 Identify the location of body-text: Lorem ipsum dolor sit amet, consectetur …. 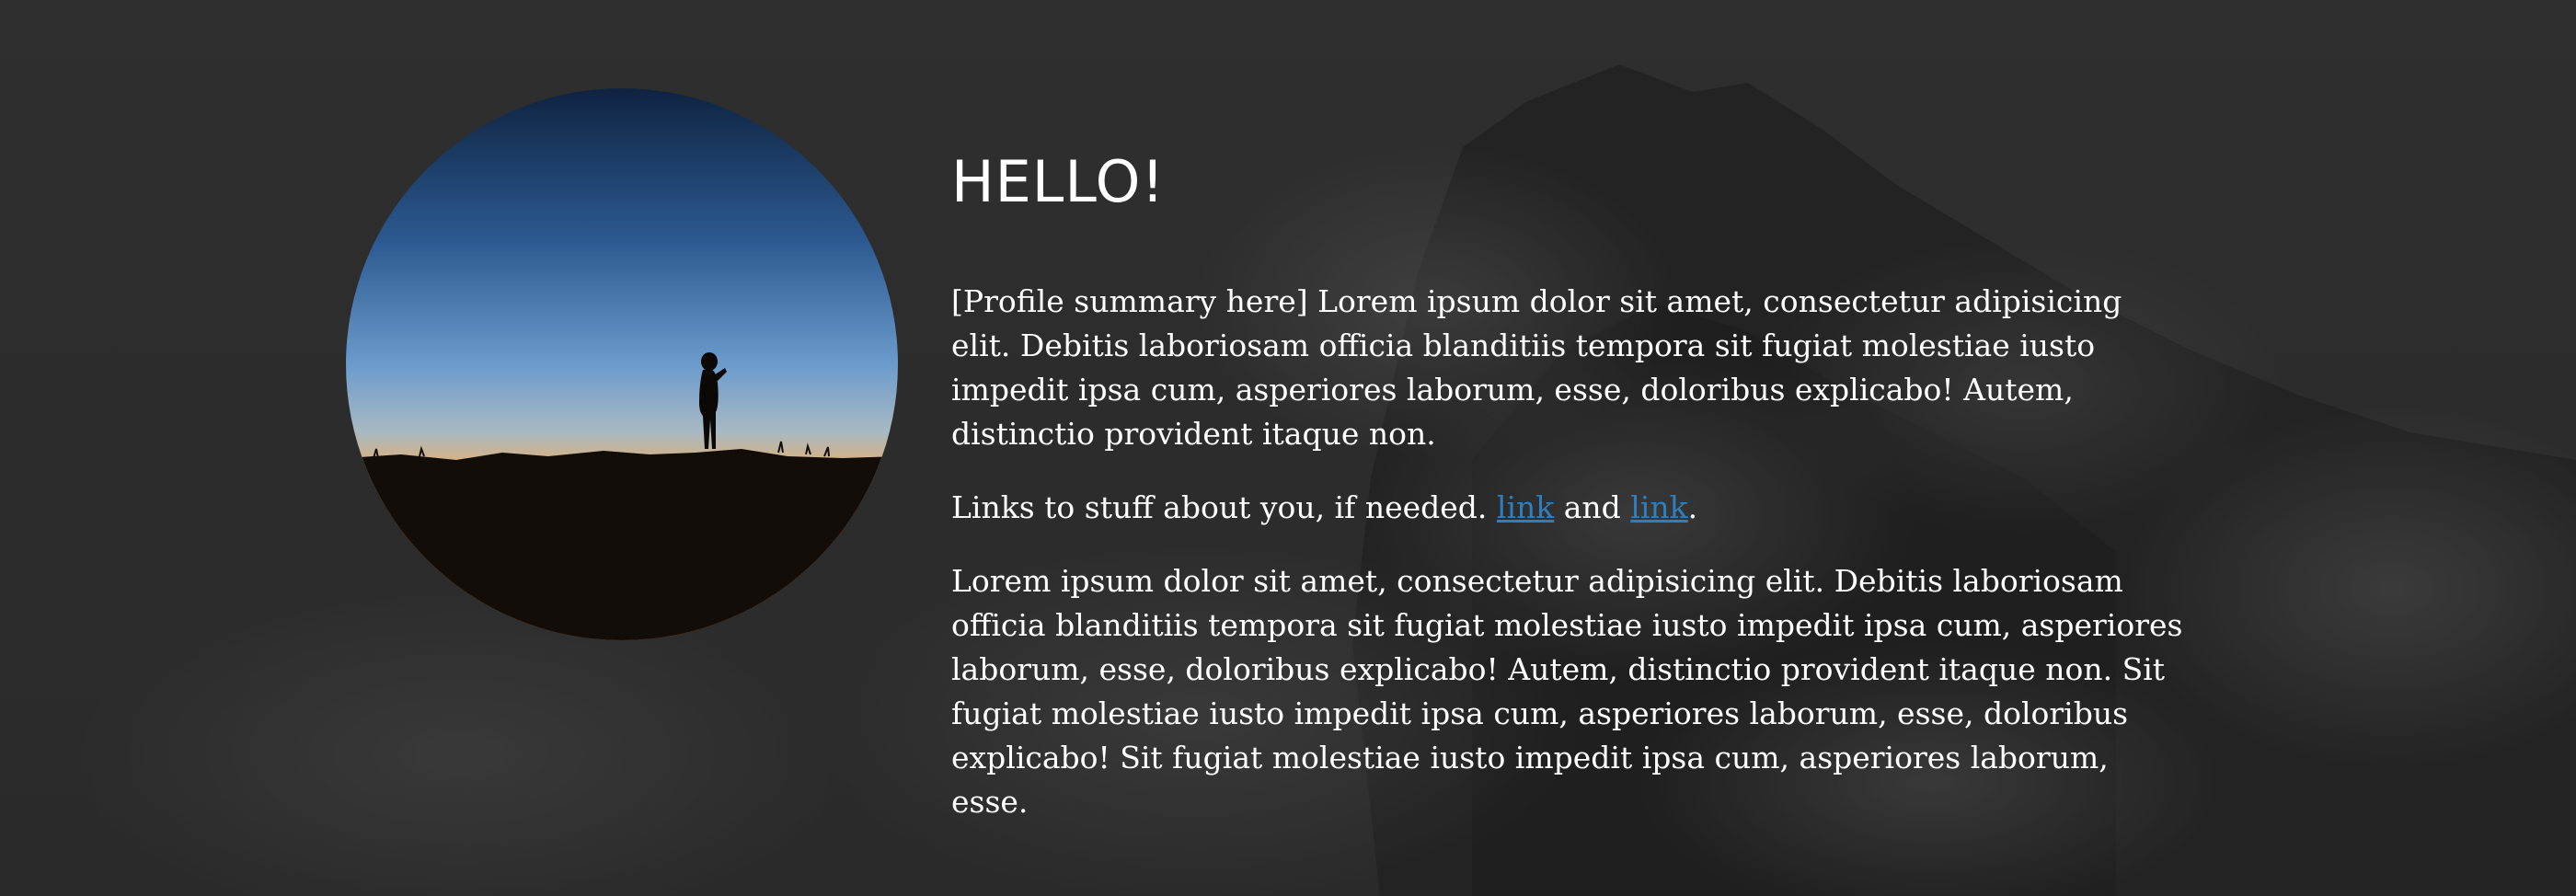
(1567, 691).